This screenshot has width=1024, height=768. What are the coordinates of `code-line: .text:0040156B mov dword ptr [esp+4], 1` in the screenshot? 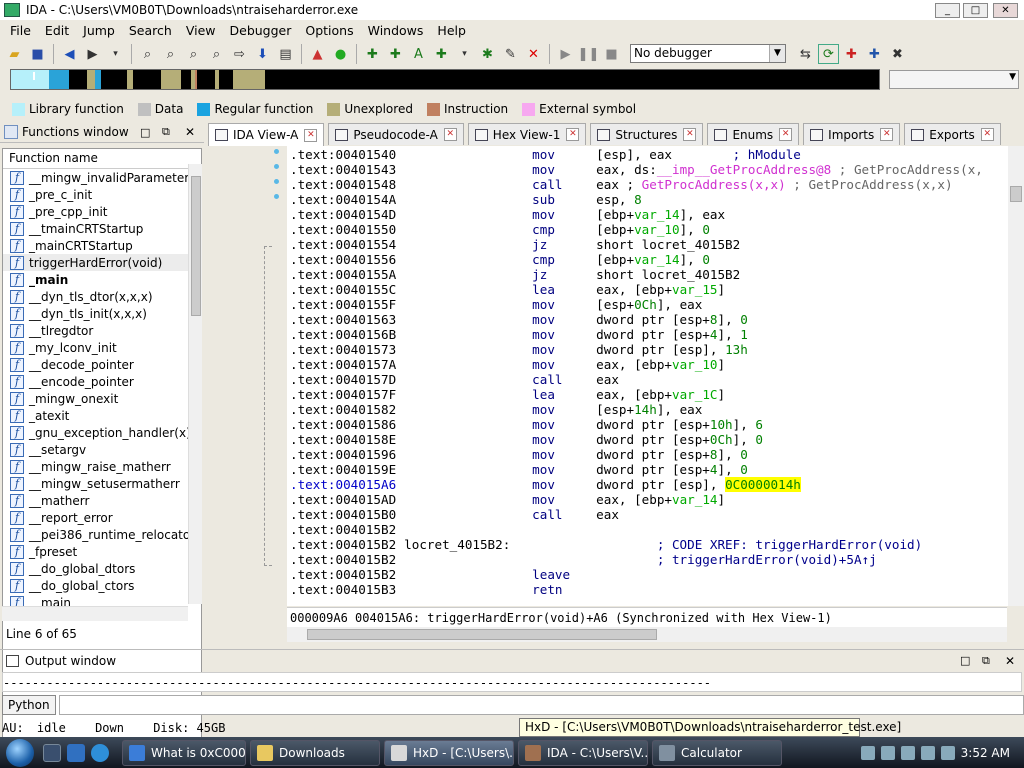 It's located at (519, 334).